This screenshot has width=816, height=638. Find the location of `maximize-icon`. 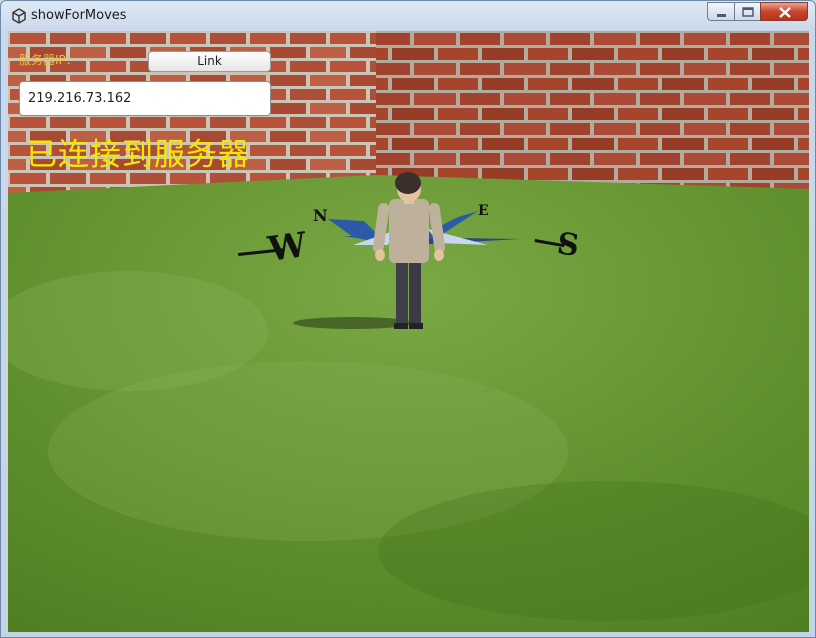

maximize-icon is located at coordinates (748, 12).